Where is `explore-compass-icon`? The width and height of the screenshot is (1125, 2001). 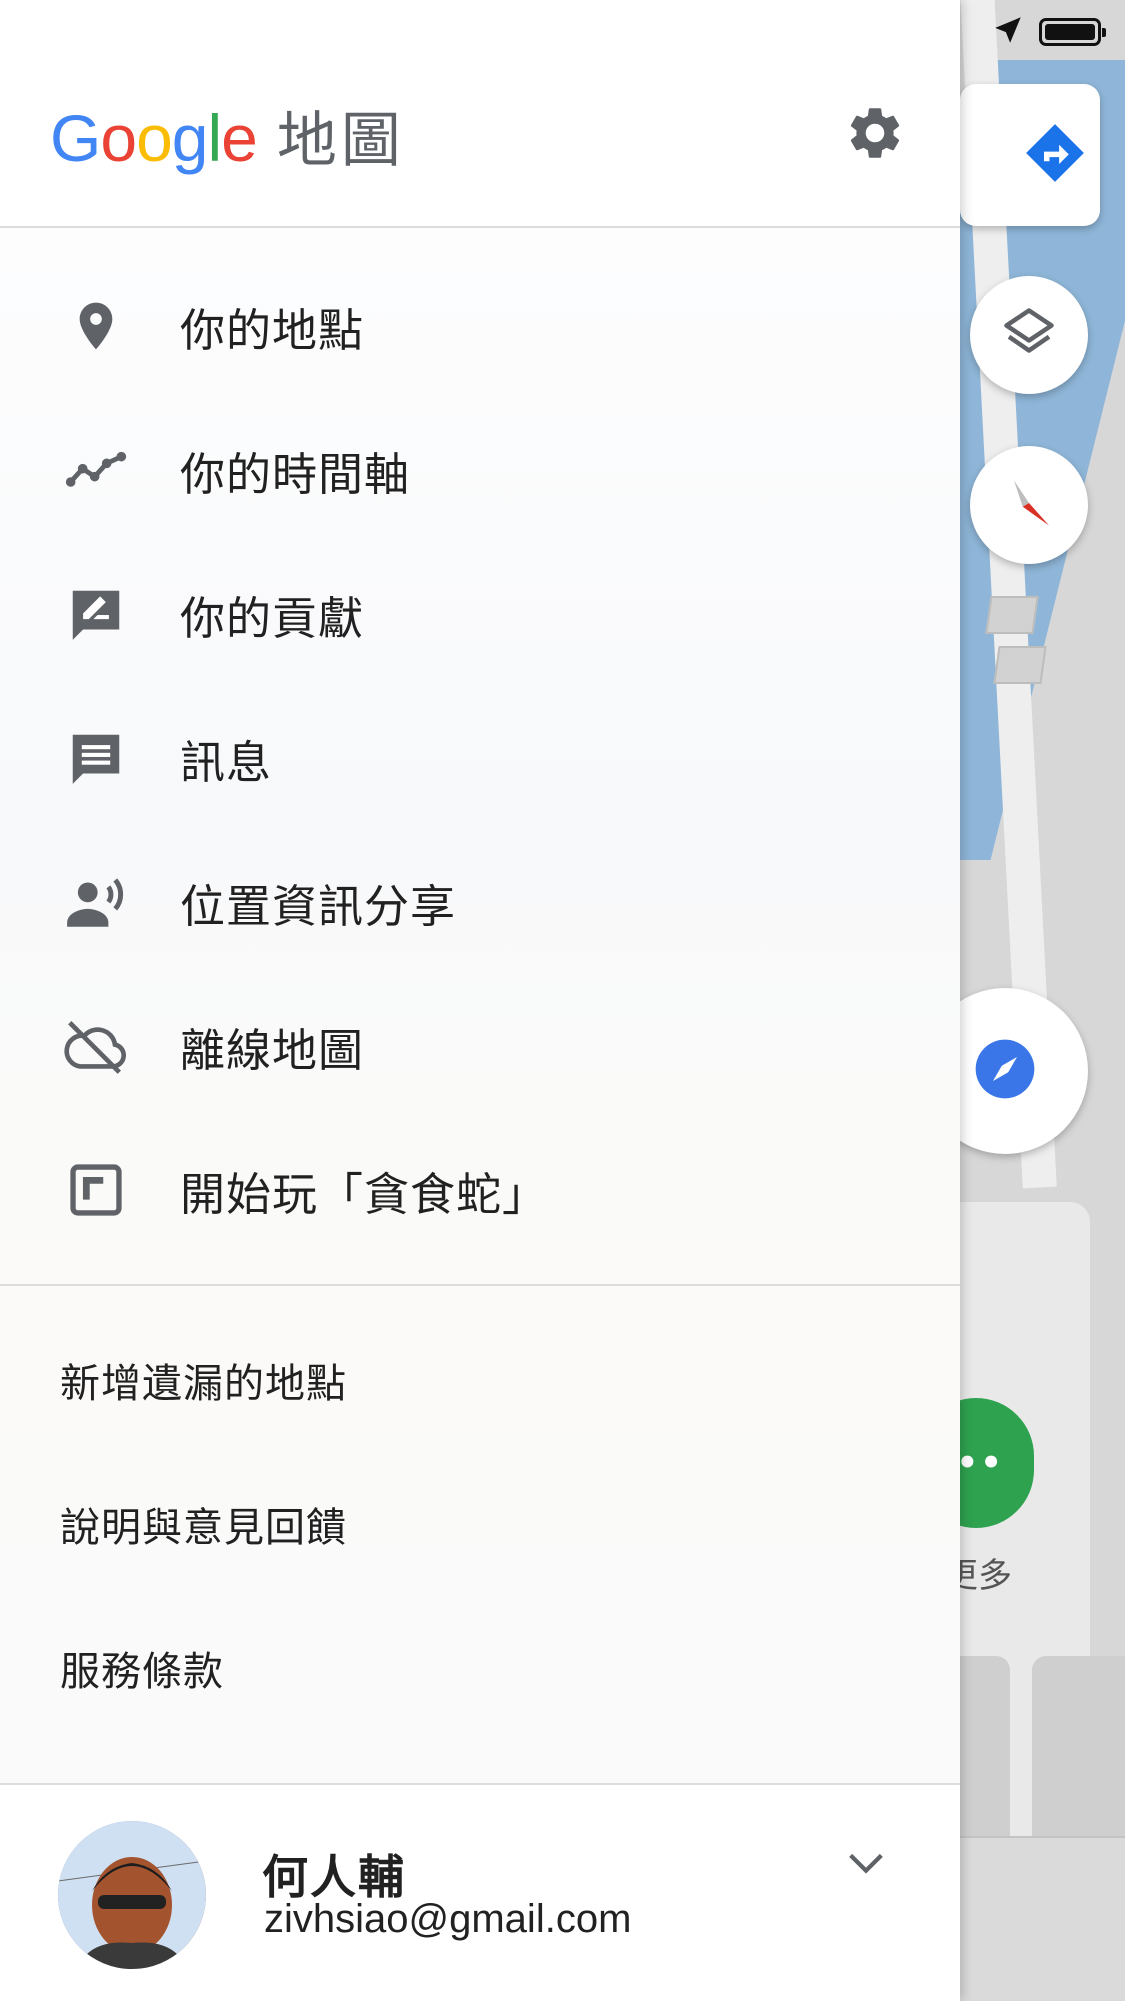 explore-compass-icon is located at coordinates (1005, 1071).